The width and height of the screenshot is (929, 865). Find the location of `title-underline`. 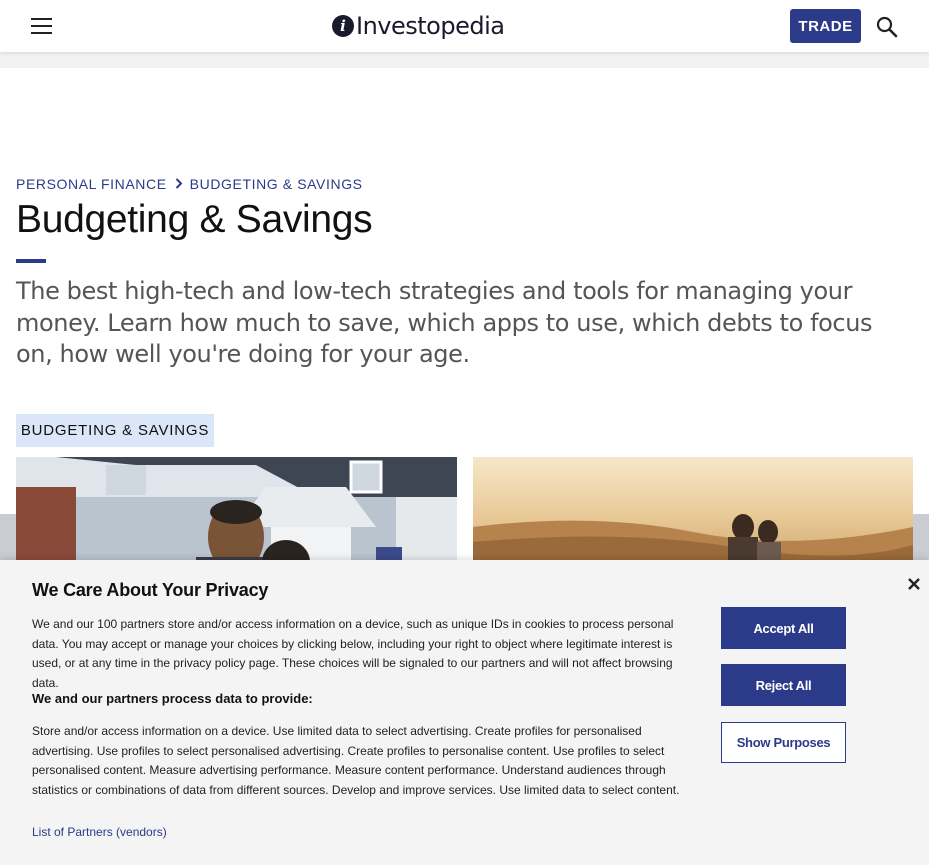

title-underline is located at coordinates (31, 261).